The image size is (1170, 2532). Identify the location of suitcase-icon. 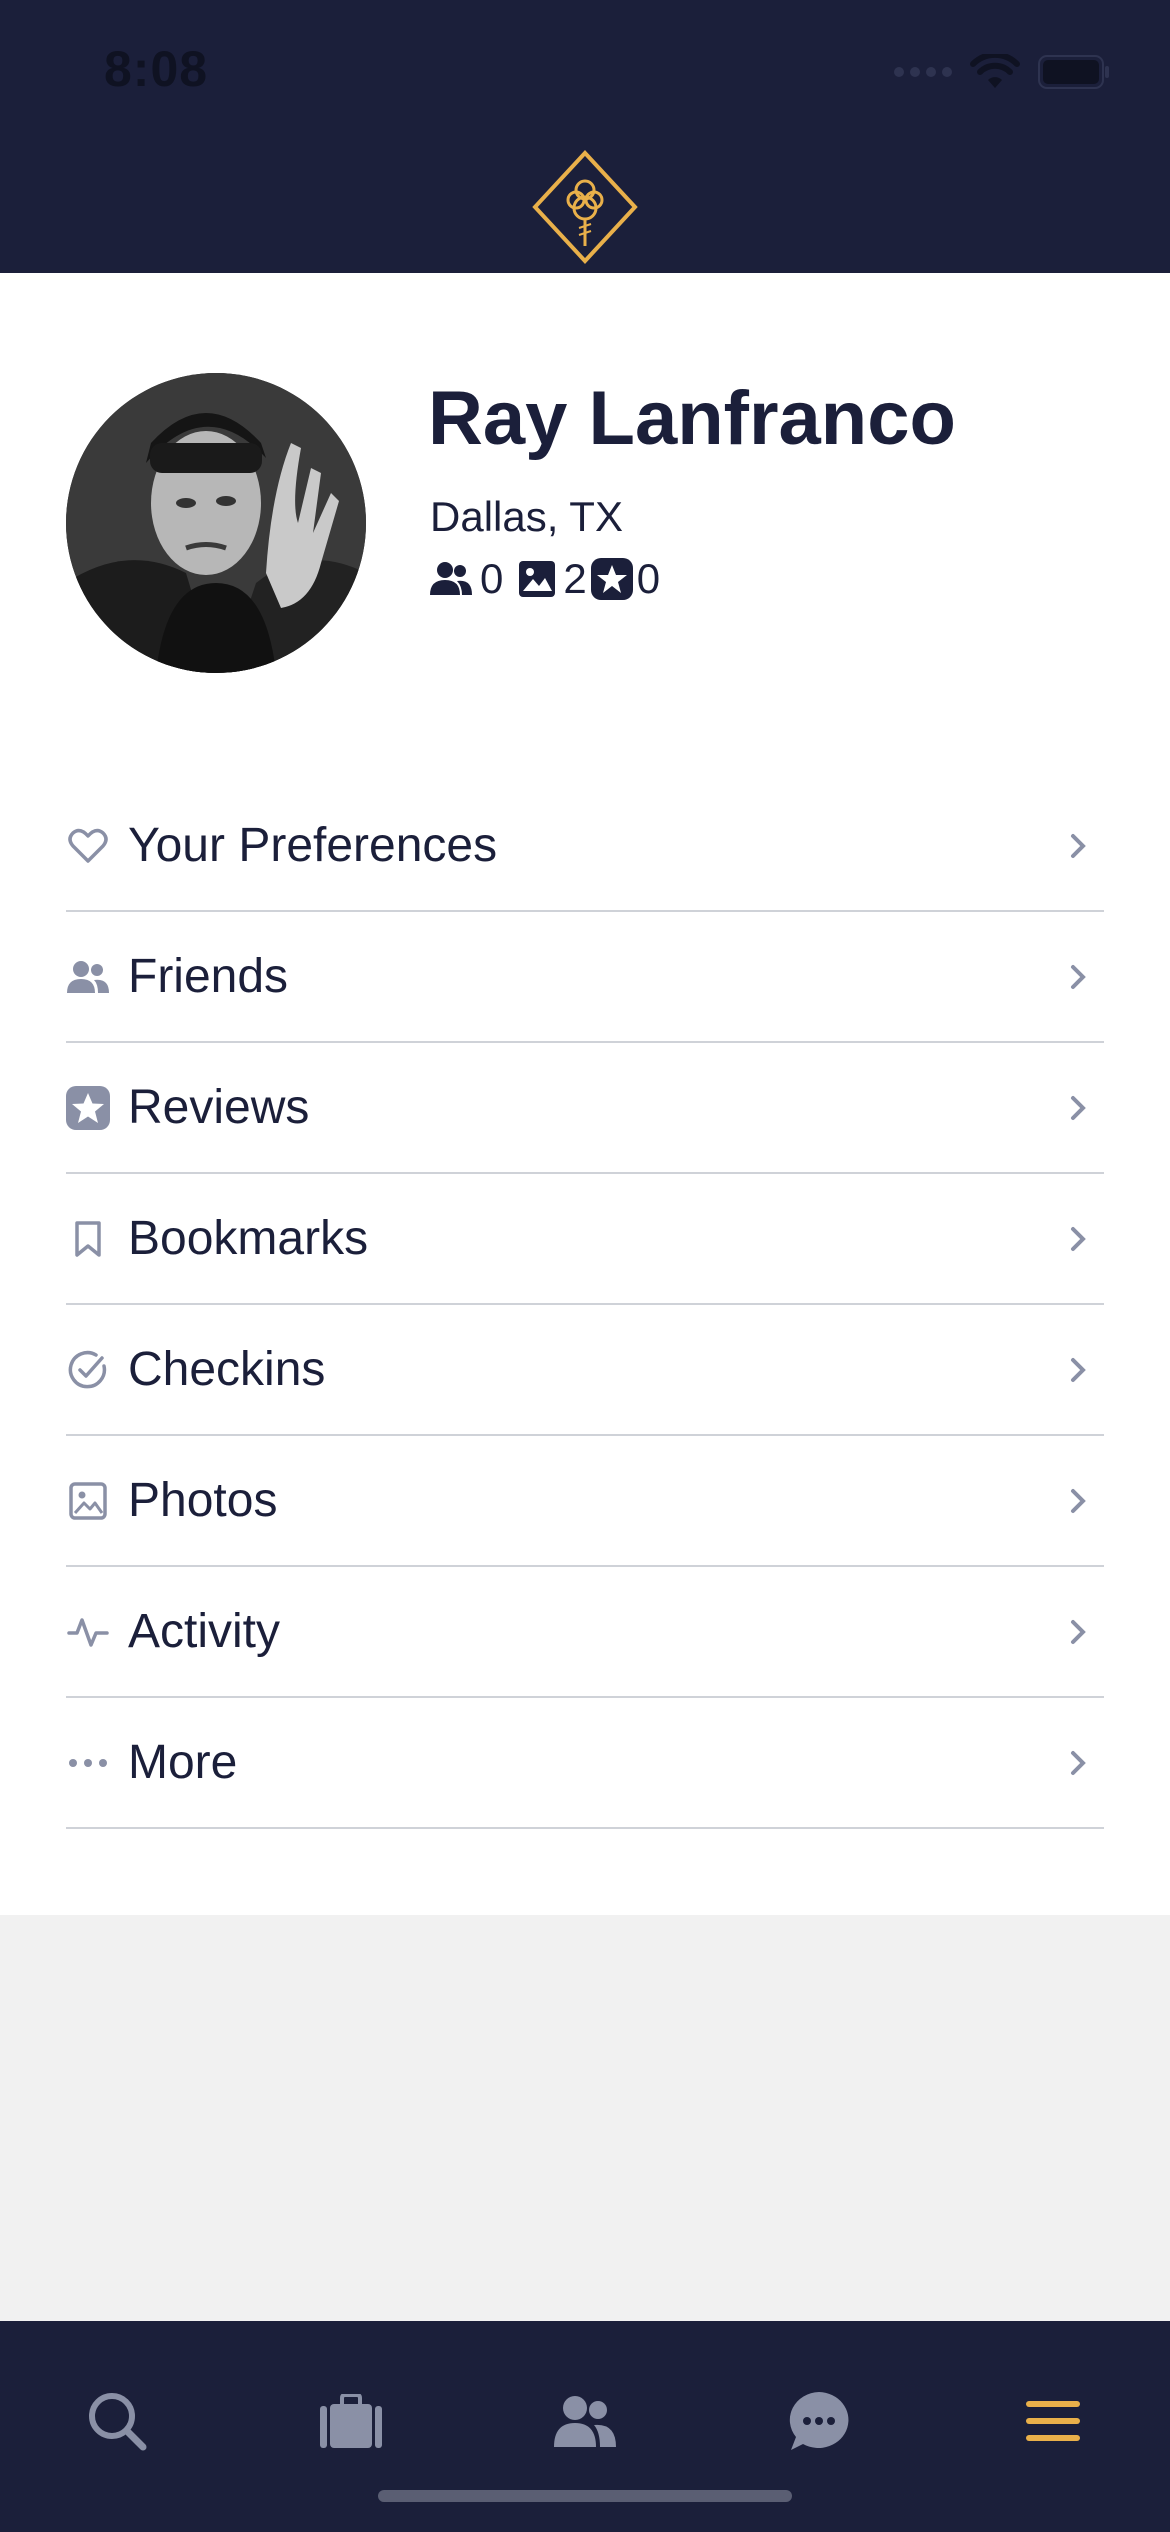
(351, 2421).